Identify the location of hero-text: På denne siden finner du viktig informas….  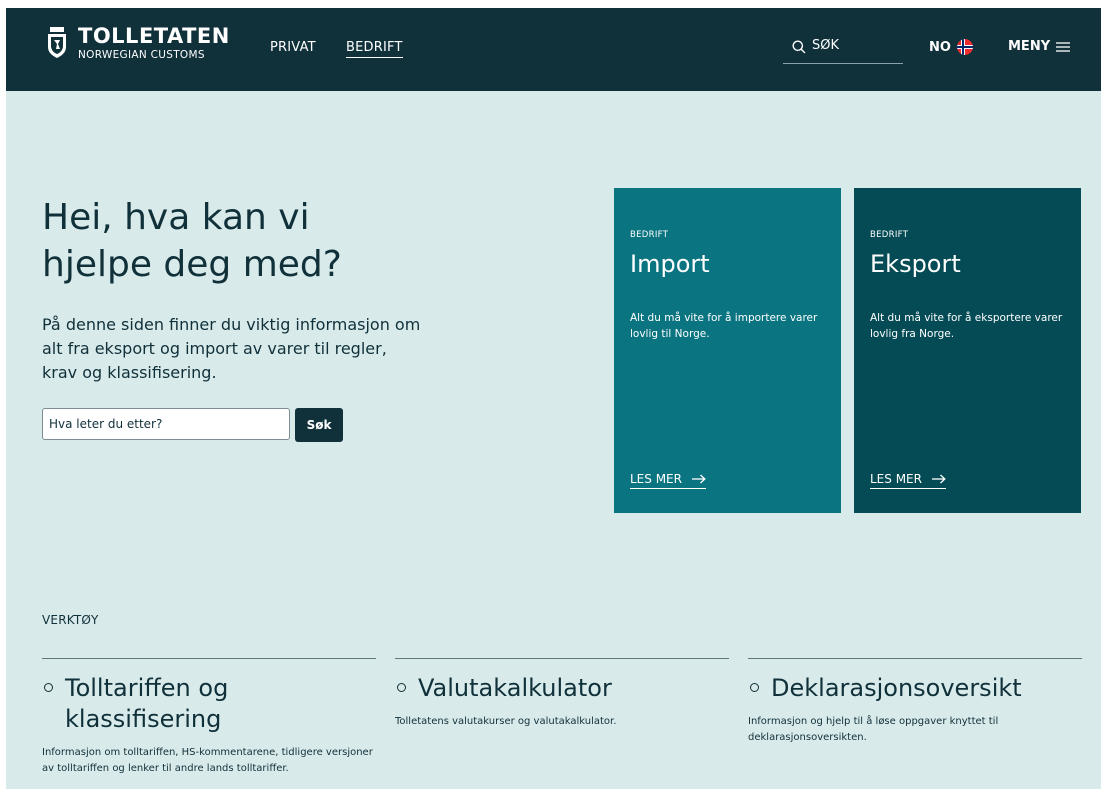
(231, 348).